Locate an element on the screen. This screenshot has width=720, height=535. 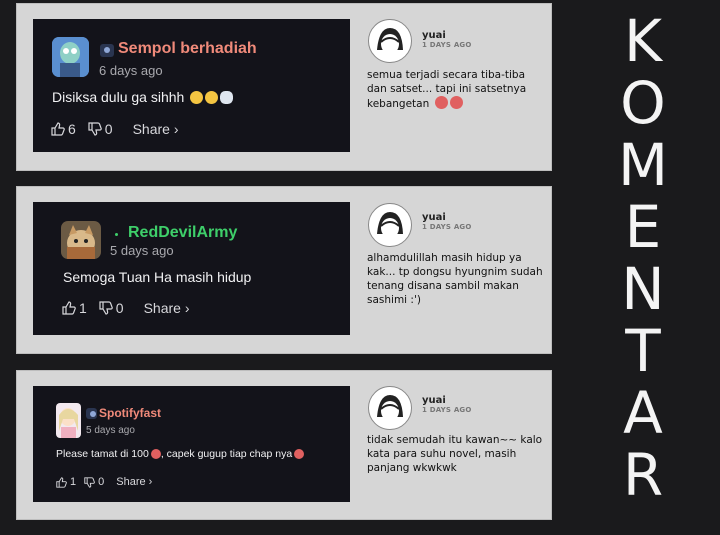
author-name: Spotifyfast is located at coordinates (130, 413).